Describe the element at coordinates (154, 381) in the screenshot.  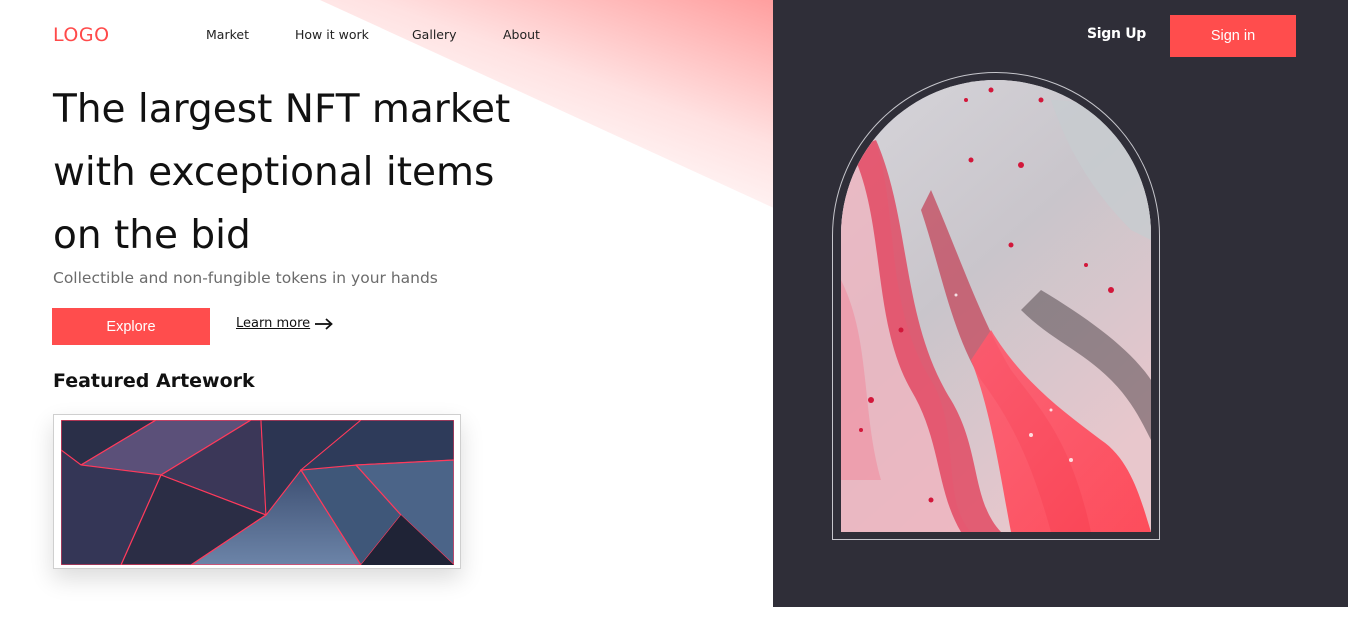
I see `featured-artwork-title: Featured Artework` at that location.